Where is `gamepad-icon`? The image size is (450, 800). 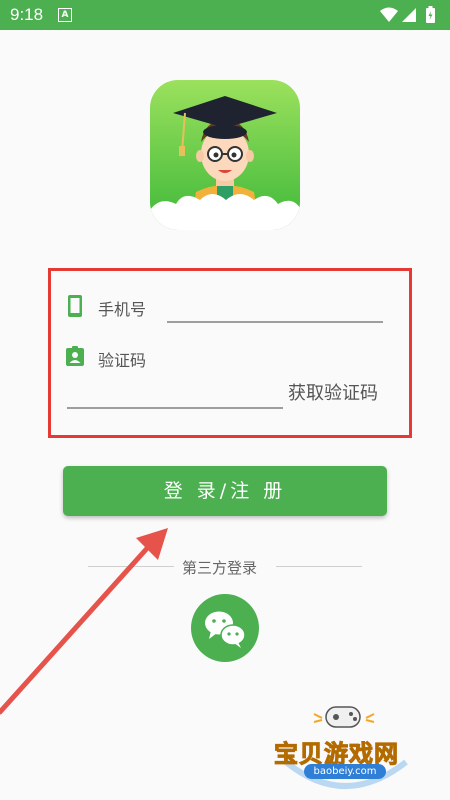 gamepad-icon is located at coordinates (343, 717).